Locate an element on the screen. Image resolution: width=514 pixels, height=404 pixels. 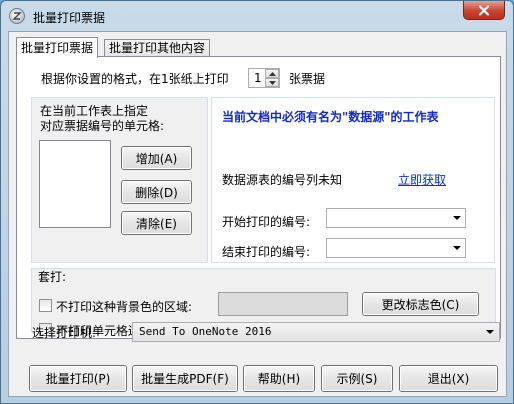
printer-select: Send To OneNote 2016 is located at coordinates (316, 332).